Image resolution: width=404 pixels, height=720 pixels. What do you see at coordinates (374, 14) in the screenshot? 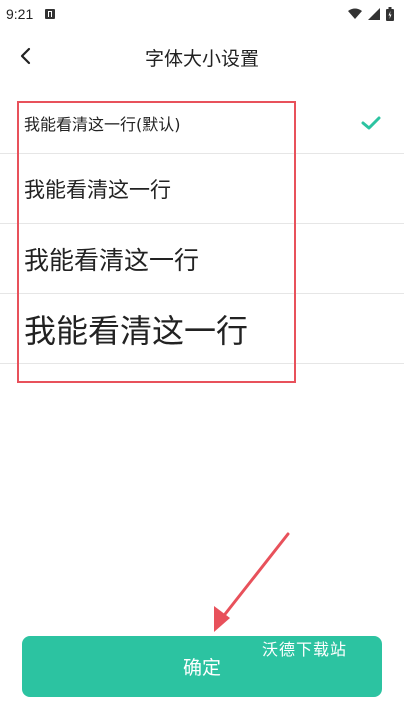
I see `signal-icon` at bounding box center [374, 14].